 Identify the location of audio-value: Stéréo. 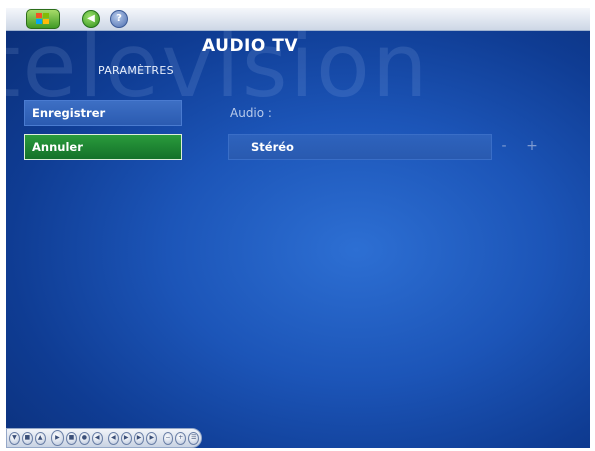
(272, 147).